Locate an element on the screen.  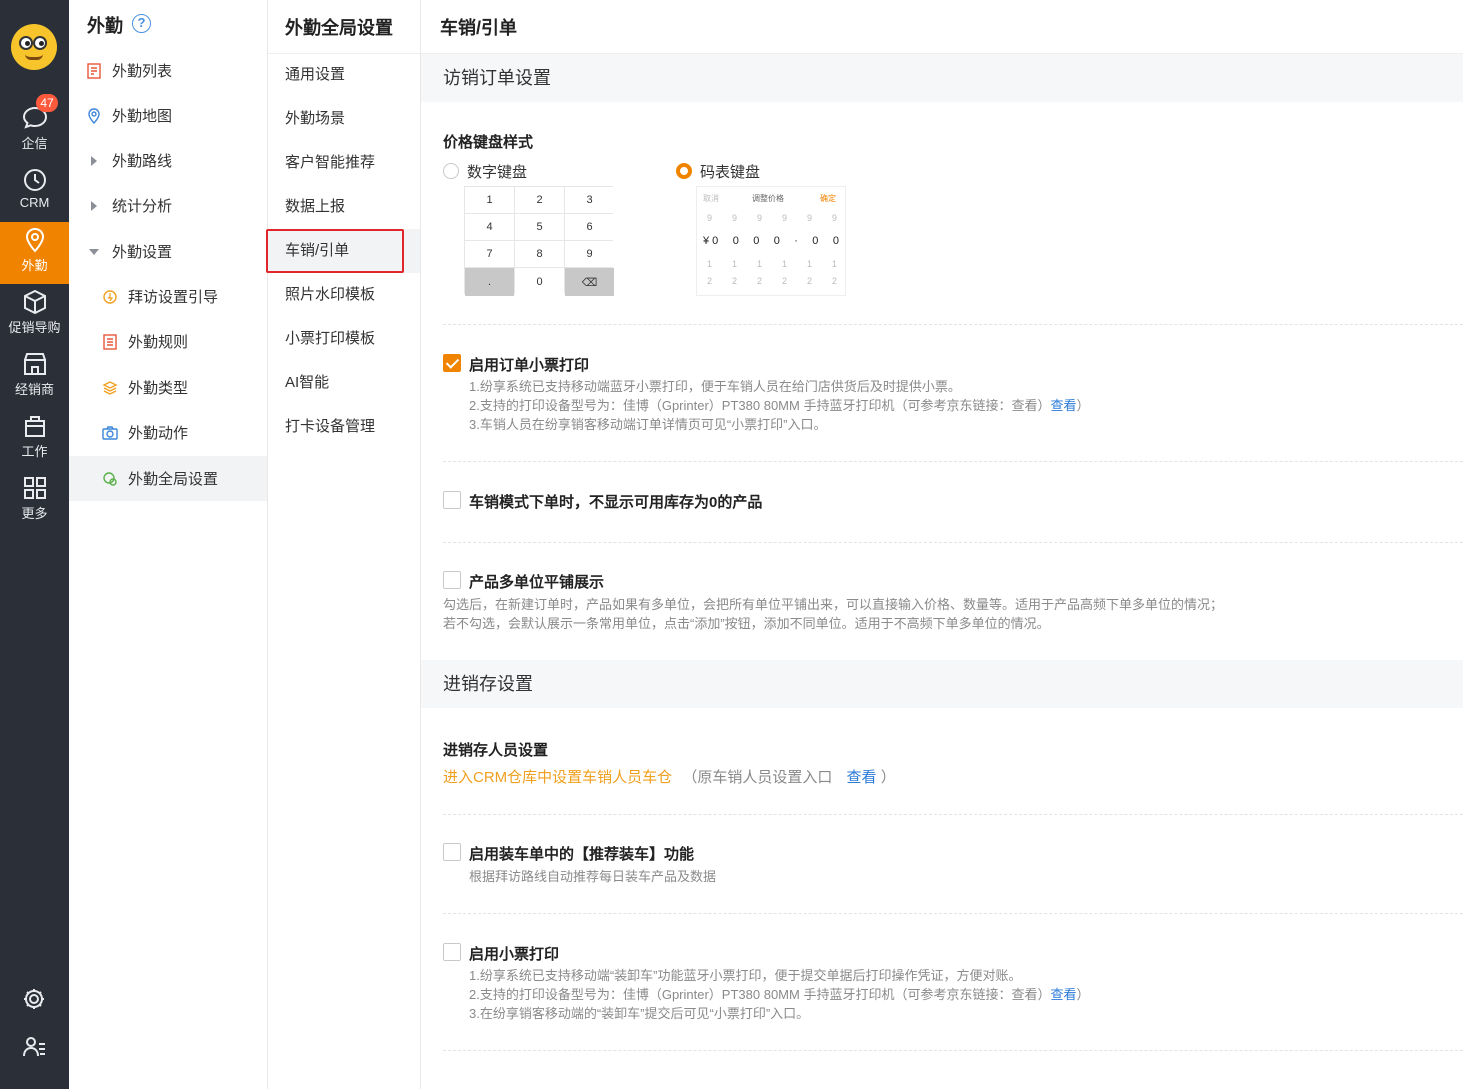
order-receipt-checkbox is located at coordinates (452, 363).